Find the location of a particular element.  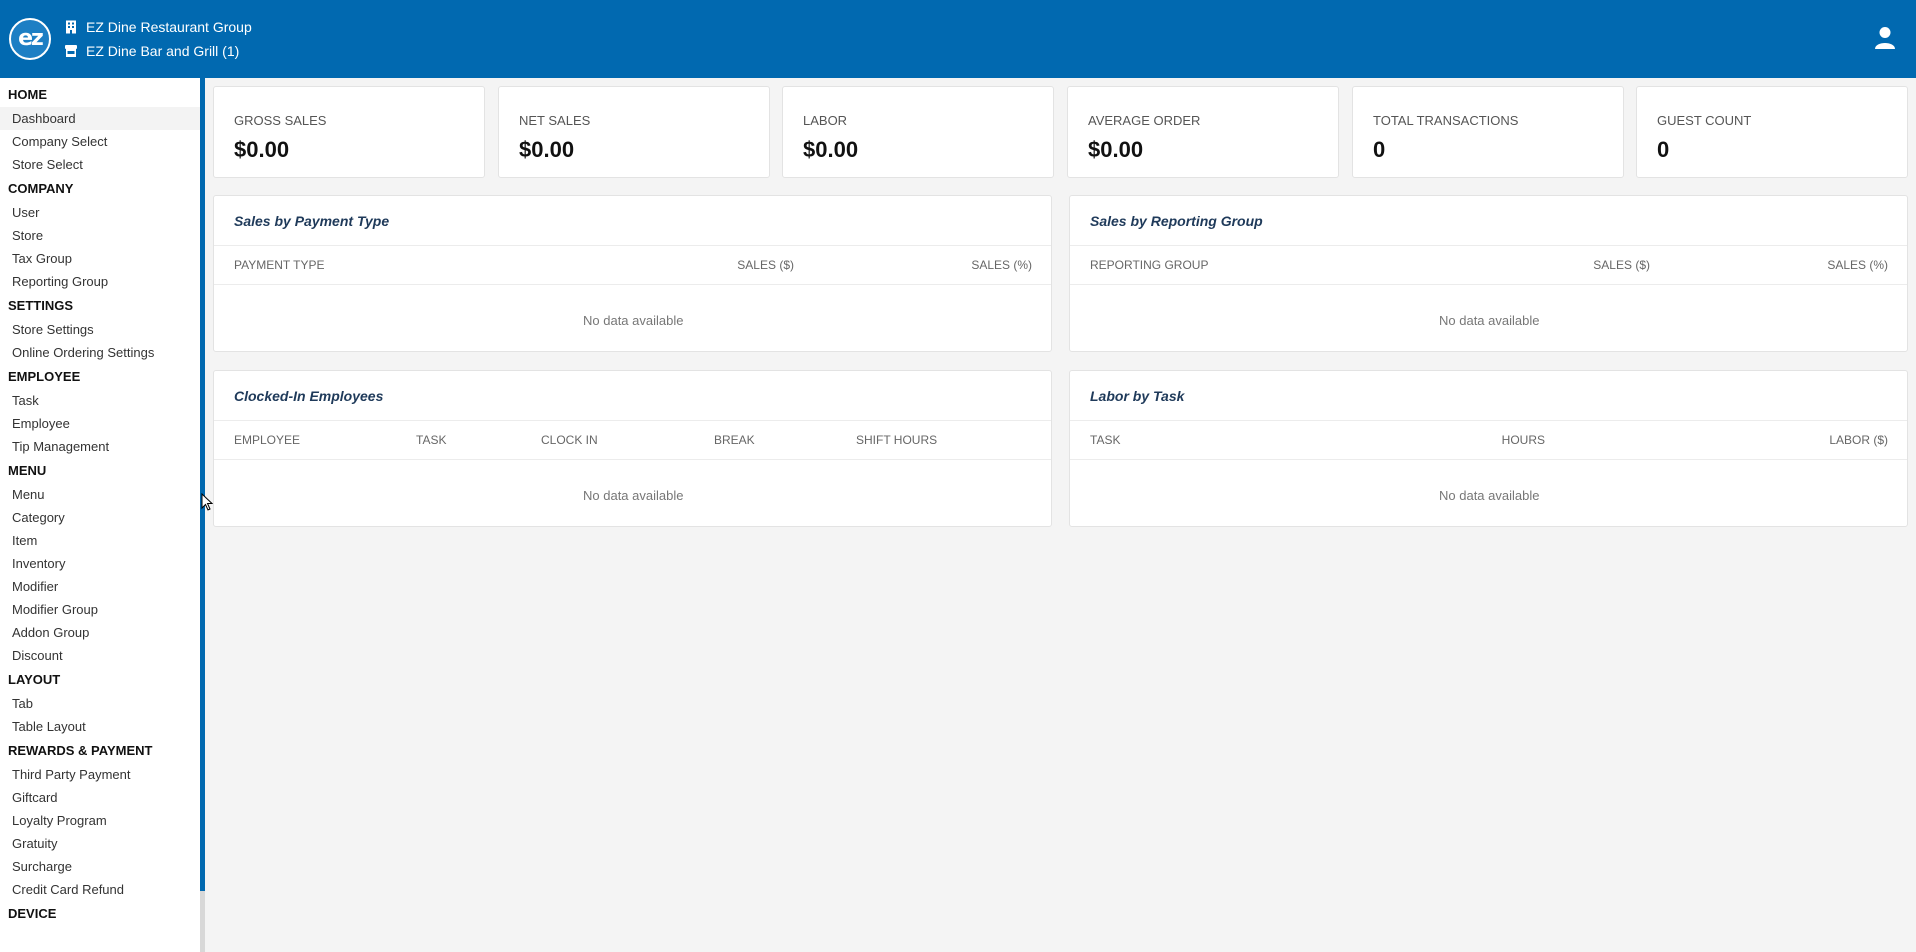

sidebar-item-loyalty-program: Loyalty Program is located at coordinates (100, 820).